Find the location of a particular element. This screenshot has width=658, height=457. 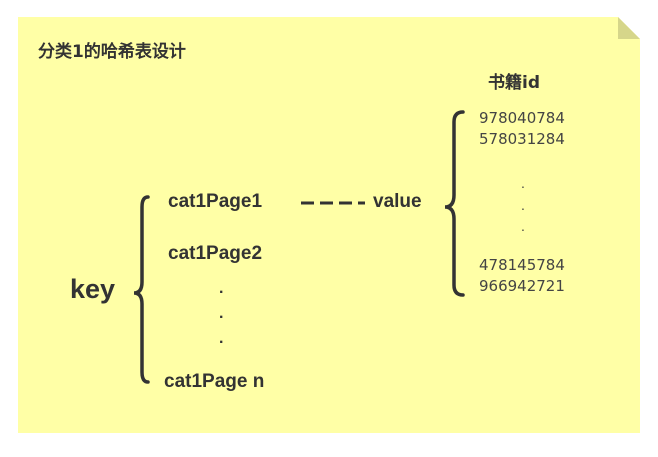

value-brace is located at coordinates (454, 203).